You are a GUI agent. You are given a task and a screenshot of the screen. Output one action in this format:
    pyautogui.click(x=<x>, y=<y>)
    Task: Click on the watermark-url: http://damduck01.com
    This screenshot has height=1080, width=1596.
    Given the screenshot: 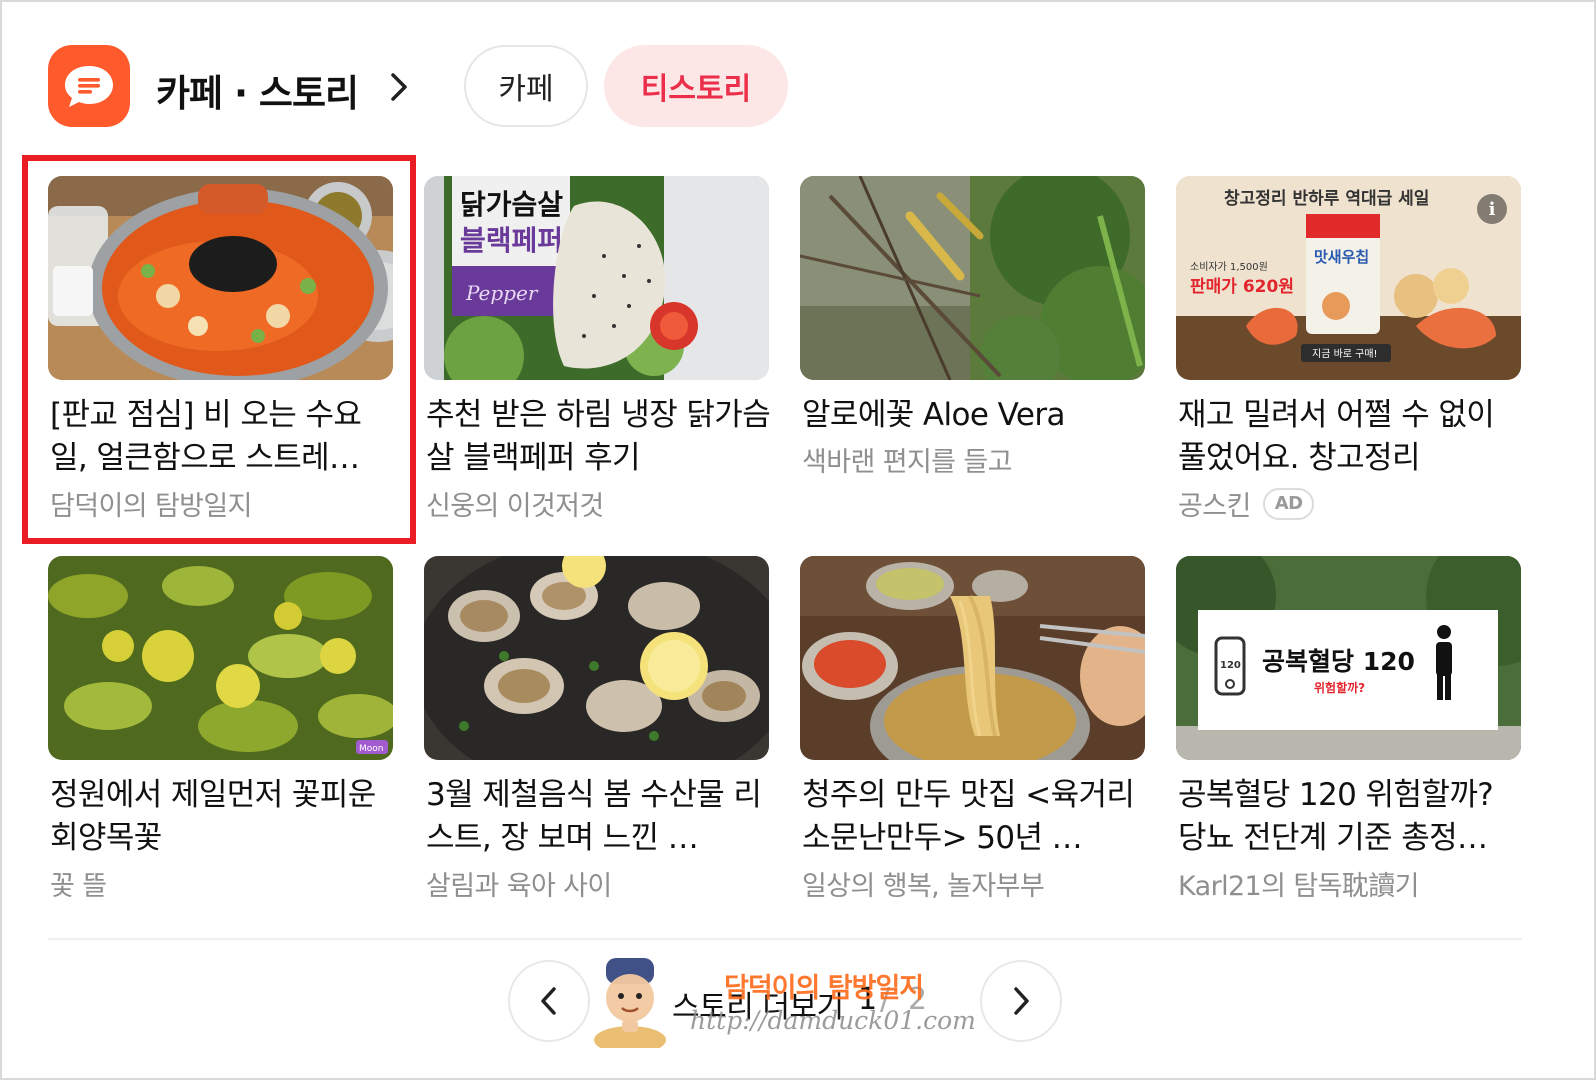 What is the action you would take?
    pyautogui.click(x=833, y=1020)
    